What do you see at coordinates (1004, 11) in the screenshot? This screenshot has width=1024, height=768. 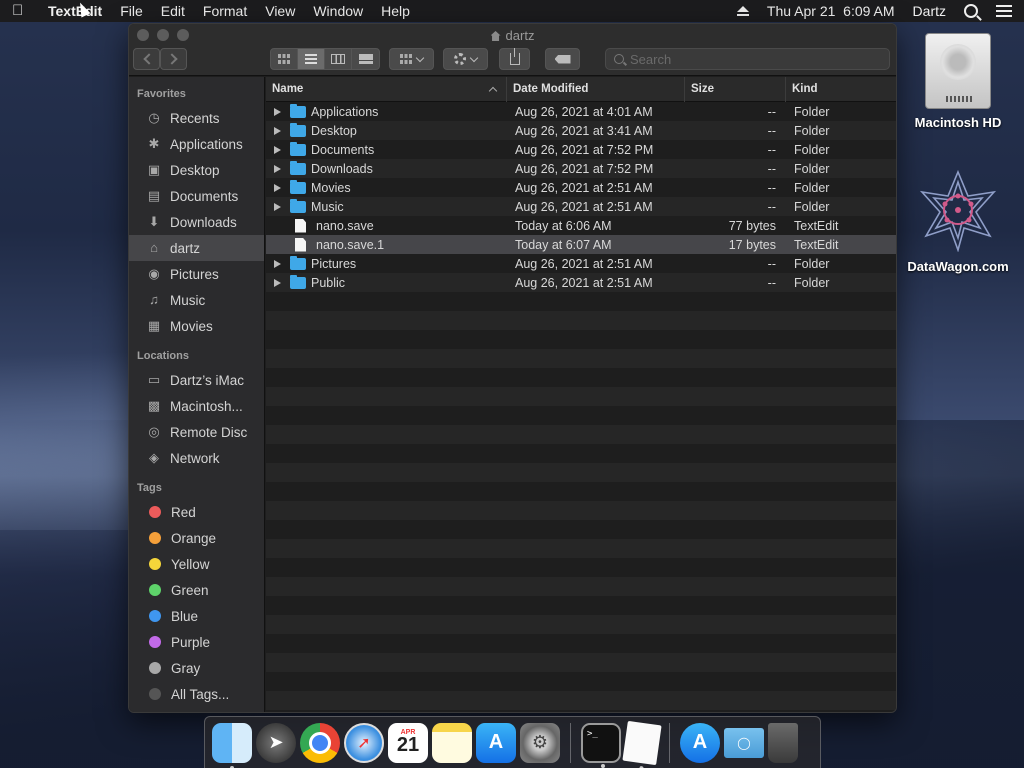 I see `notification-center-icon` at bounding box center [1004, 11].